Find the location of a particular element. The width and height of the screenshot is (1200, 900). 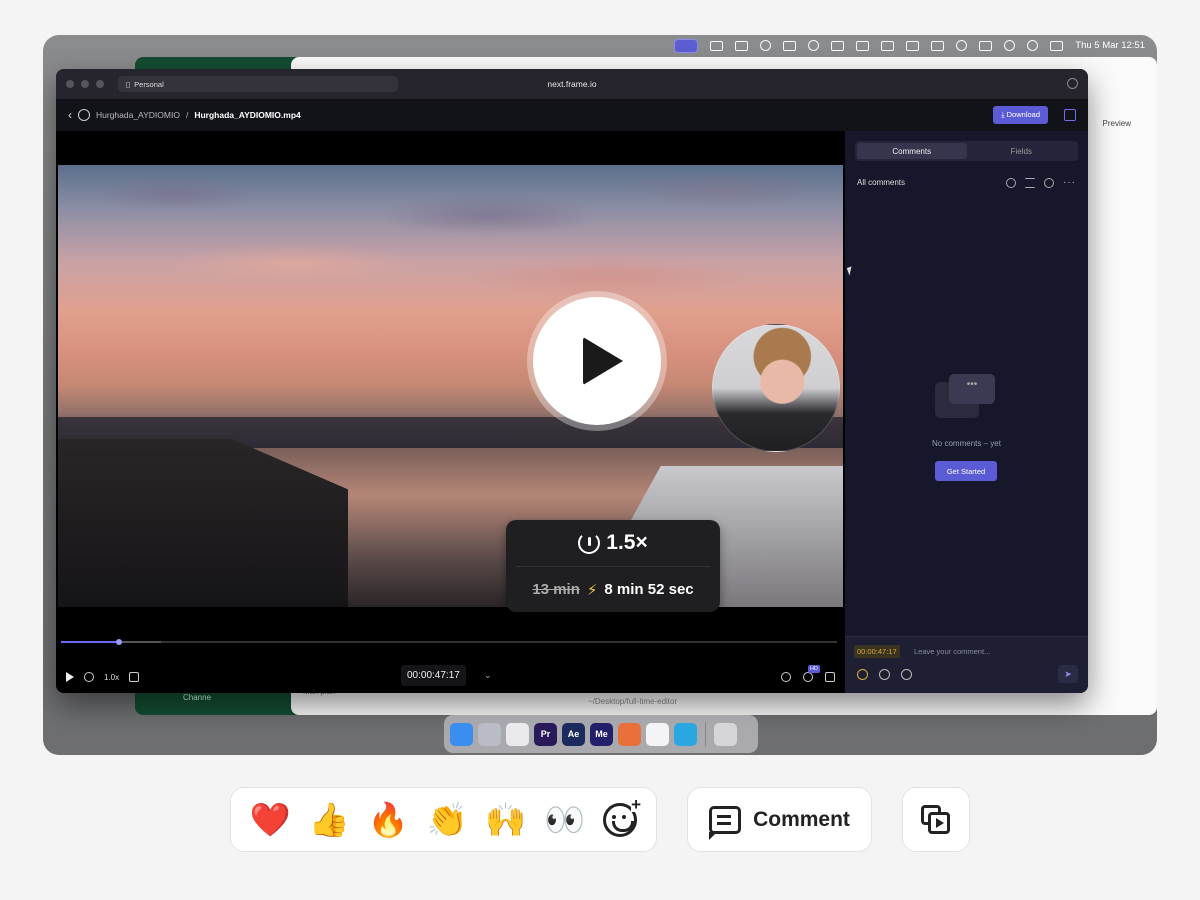

claude-icon is located at coordinates (629, 734).